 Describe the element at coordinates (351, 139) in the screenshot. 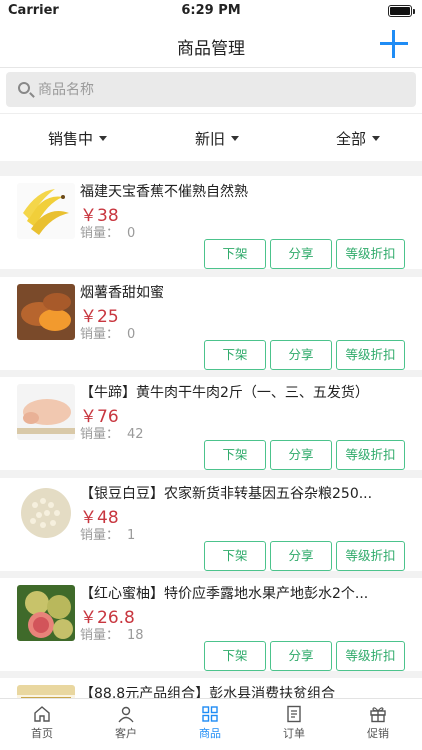

I see `filter-category-label: 全部` at that location.